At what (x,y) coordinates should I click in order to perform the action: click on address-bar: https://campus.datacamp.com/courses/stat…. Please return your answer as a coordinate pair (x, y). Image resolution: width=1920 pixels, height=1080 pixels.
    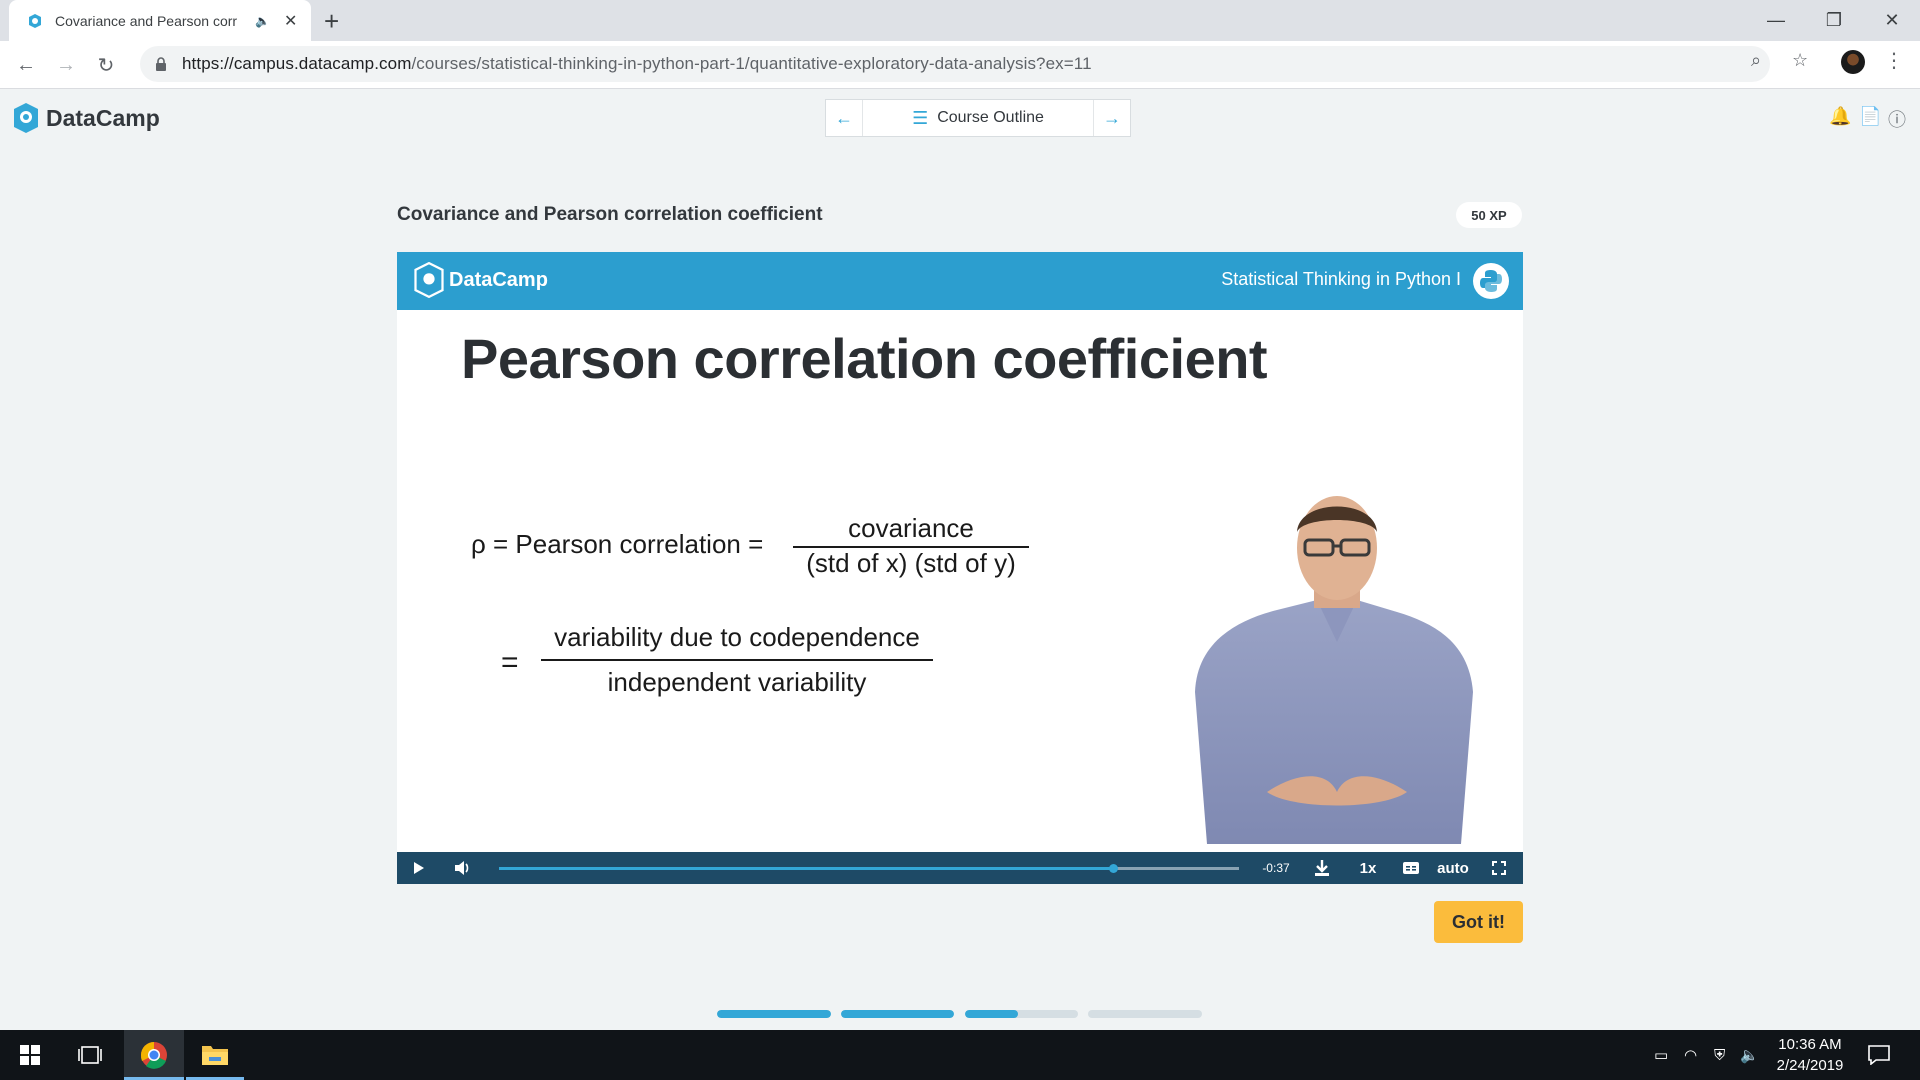
    Looking at the image, I should click on (955, 64).